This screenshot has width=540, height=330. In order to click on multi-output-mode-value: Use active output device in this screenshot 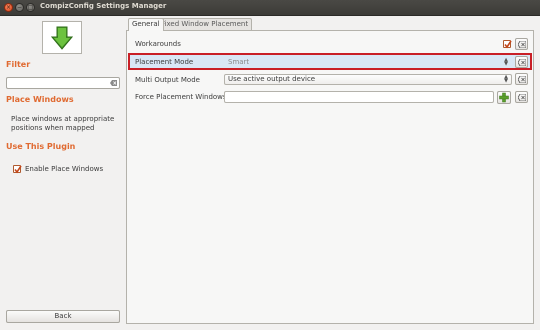, I will do `click(272, 79)`.